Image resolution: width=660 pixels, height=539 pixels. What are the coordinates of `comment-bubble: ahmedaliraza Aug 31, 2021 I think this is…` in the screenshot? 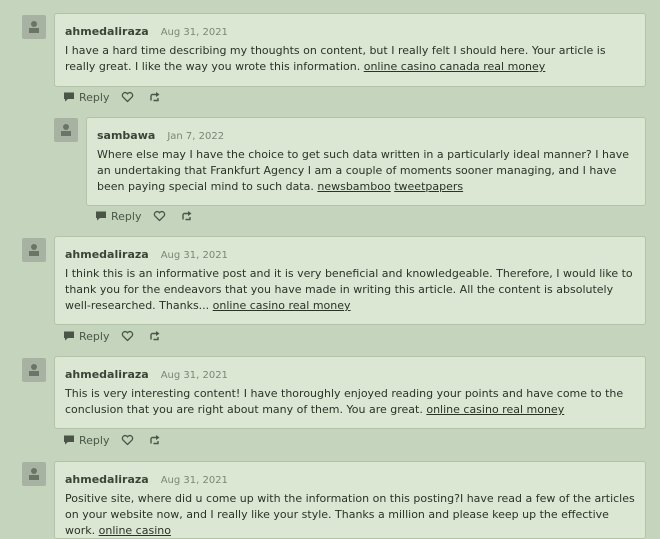 It's located at (350, 280).